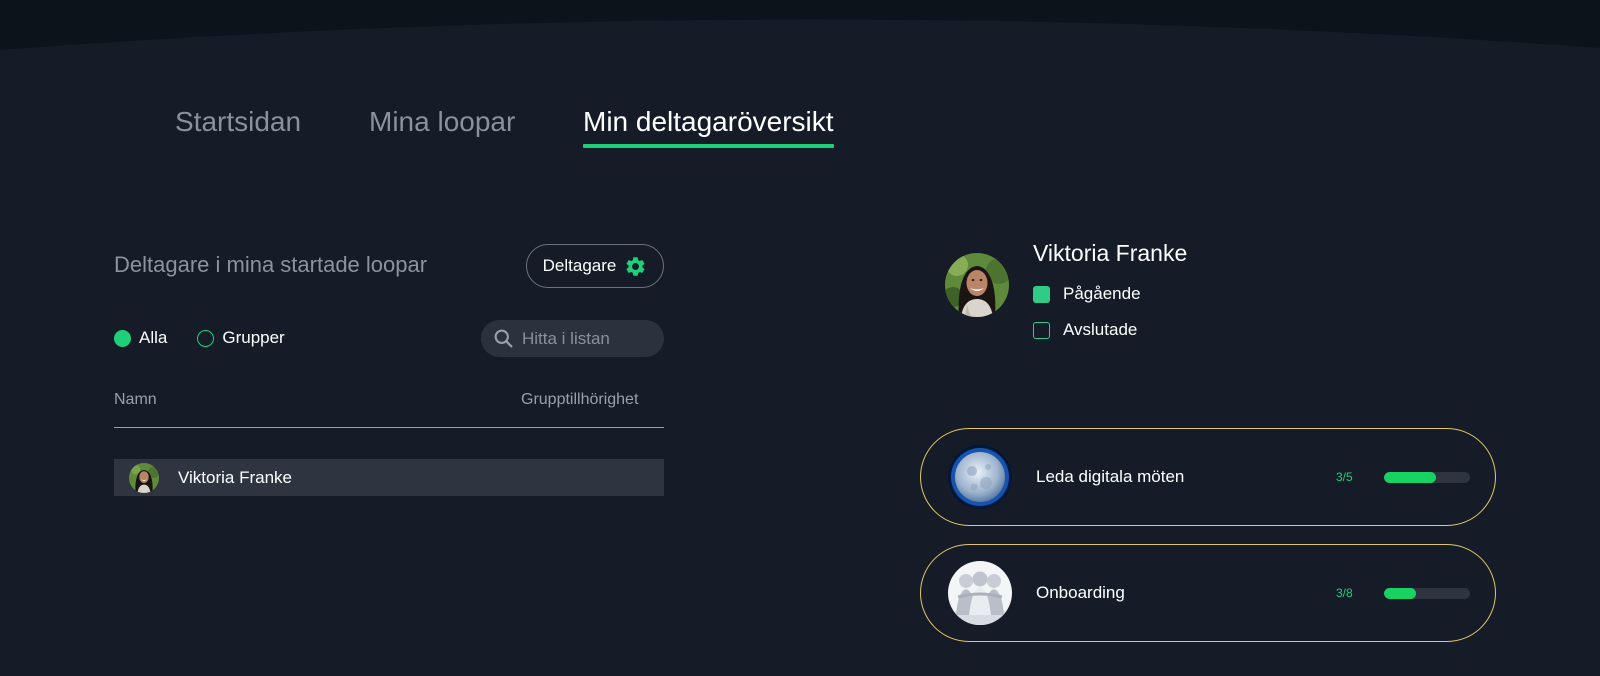 This screenshot has height=676, width=1600. I want to click on status-filter-completed-checkbox: Avslutade, so click(1085, 330).